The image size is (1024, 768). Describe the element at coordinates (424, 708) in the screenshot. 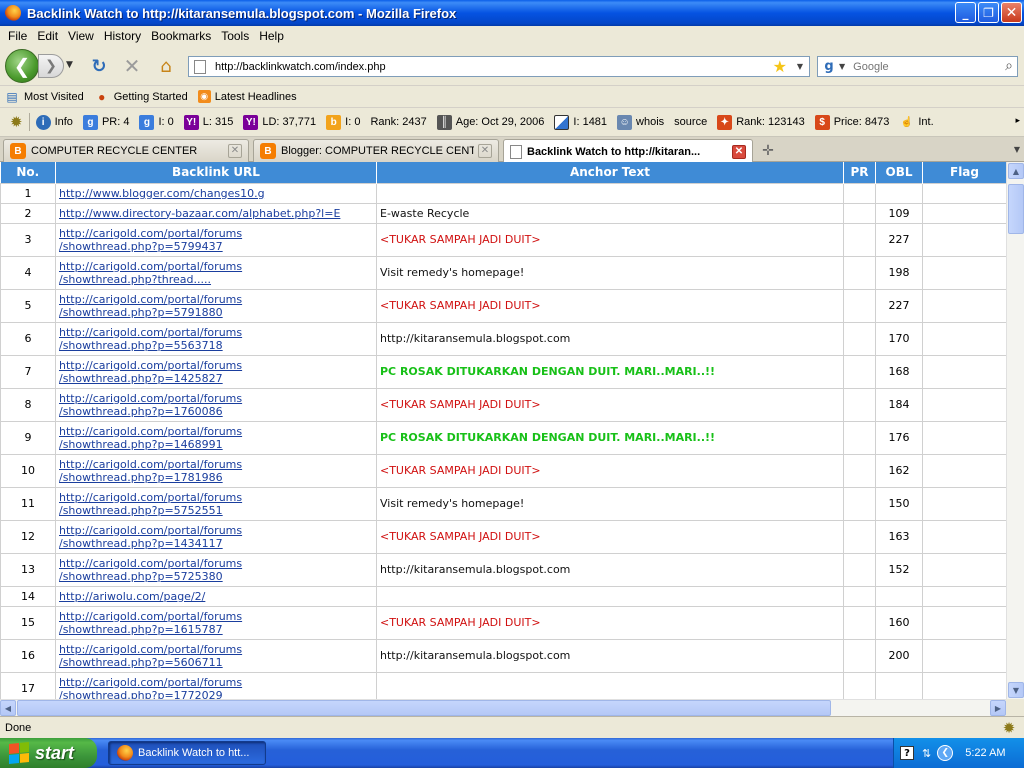

I see `horizontal-scroll-thumb` at that location.